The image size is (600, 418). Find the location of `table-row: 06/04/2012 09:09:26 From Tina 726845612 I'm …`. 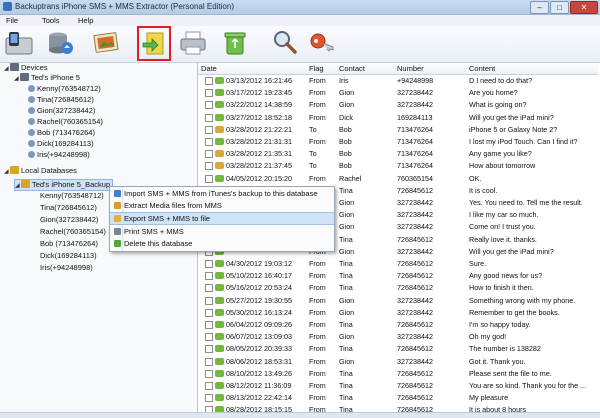

table-row: 06/04/2012 09:09:26 From Tina 726845612 I'm … is located at coordinates (398, 324).